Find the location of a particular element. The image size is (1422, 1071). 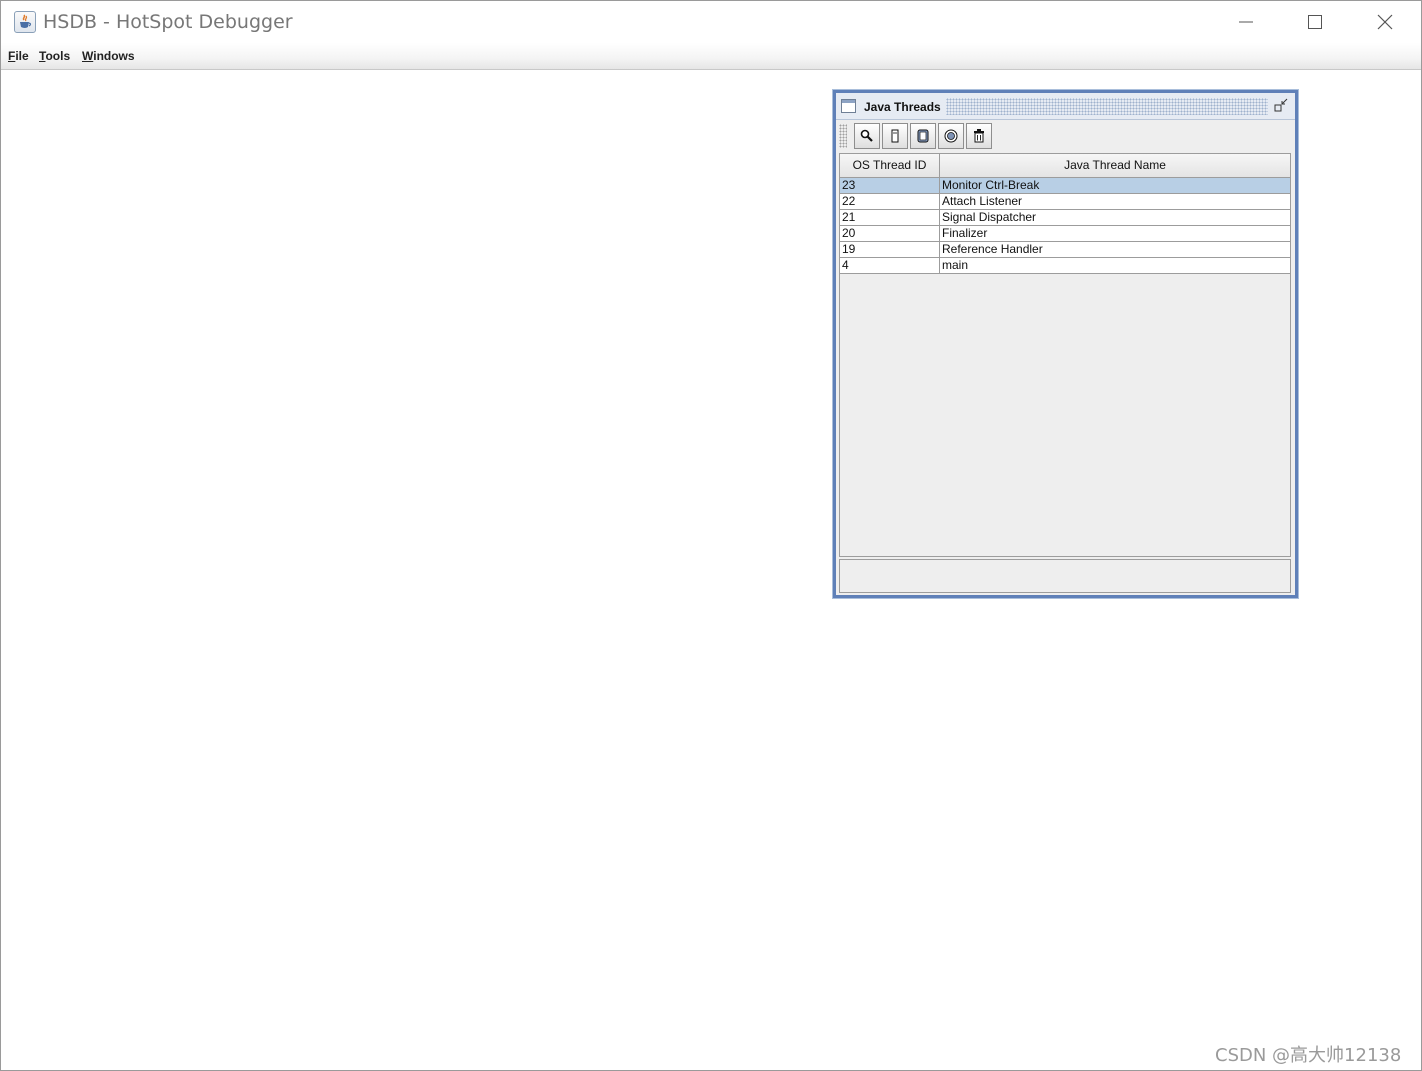

column-header-os-thread-id: OS Thread ID is located at coordinates (890, 165).